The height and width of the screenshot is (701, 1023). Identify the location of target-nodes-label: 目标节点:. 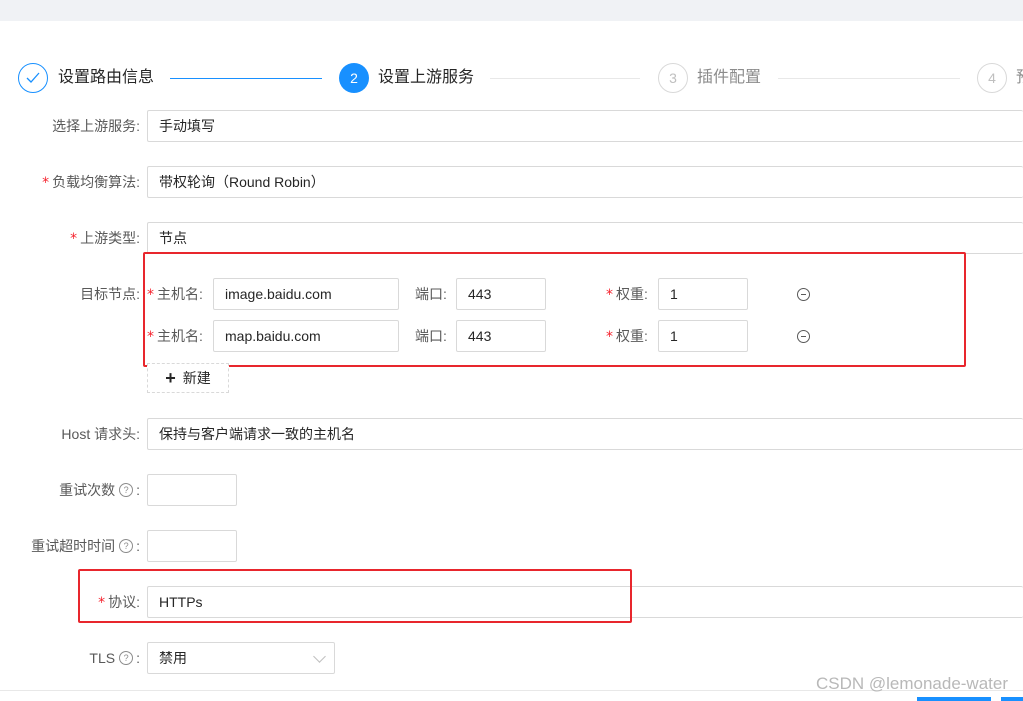
(110, 294).